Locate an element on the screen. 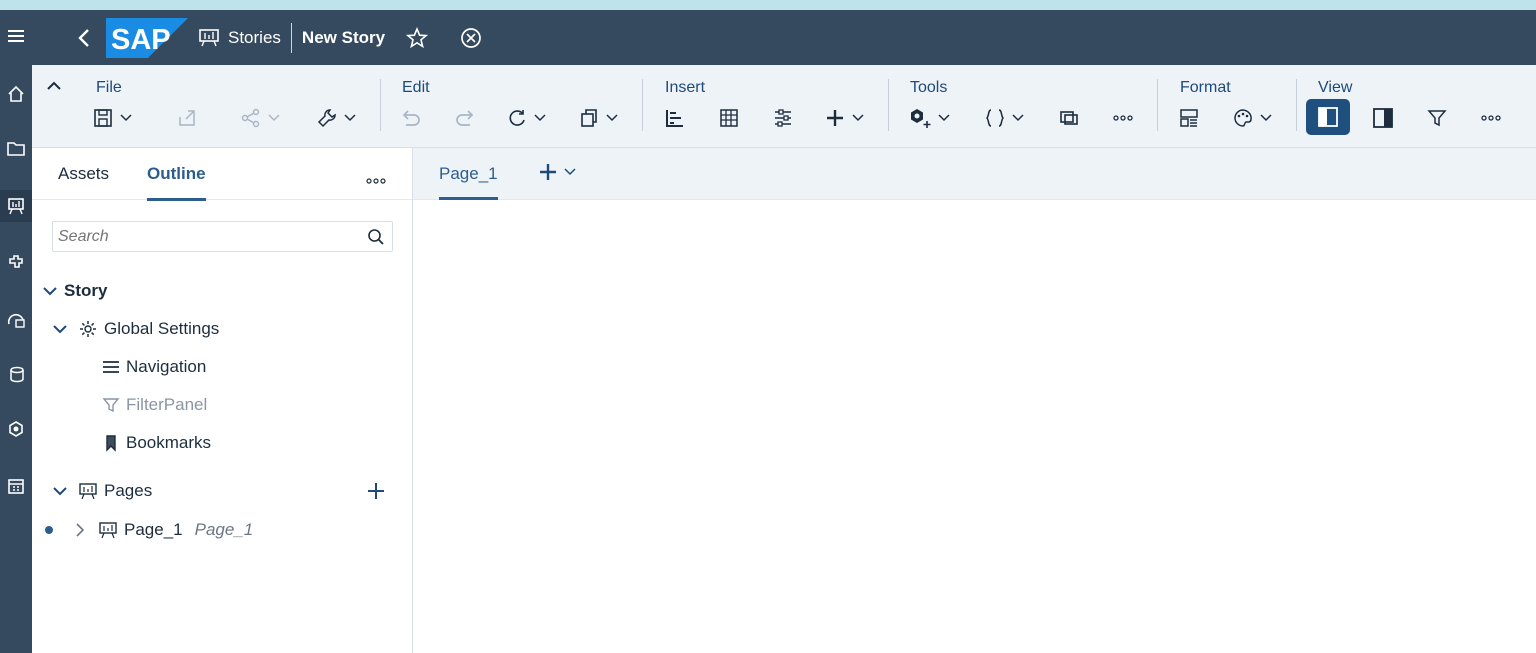 This screenshot has width=1536, height=653. sap-logo: SAP is located at coordinates (147, 37).